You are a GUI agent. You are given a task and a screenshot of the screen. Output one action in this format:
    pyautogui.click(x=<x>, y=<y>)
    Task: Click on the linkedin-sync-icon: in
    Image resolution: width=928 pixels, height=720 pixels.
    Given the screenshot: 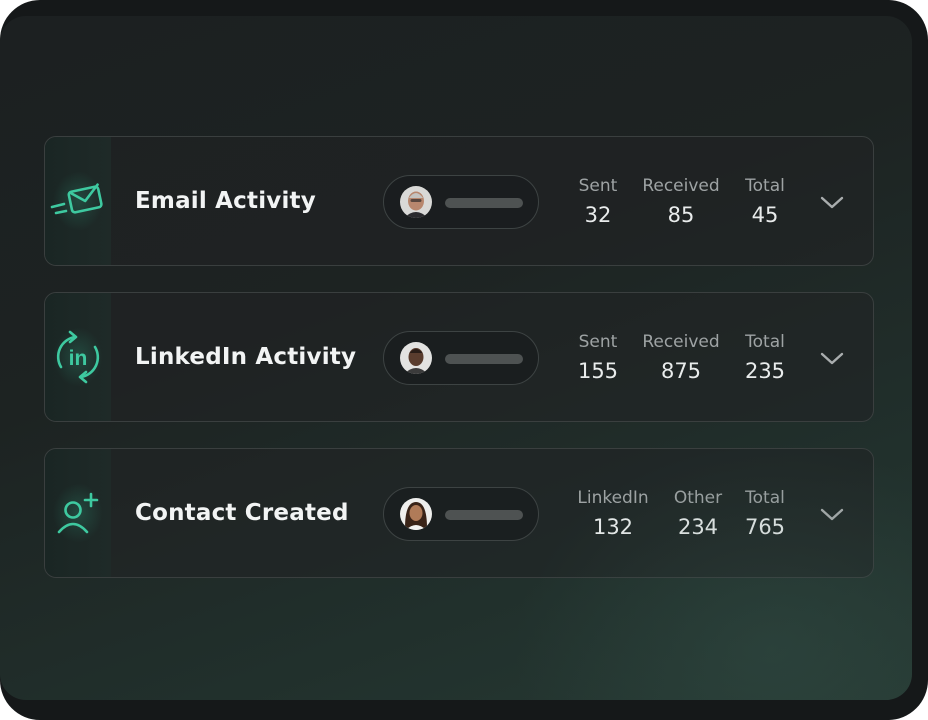 What is the action you would take?
    pyautogui.click(x=78, y=357)
    